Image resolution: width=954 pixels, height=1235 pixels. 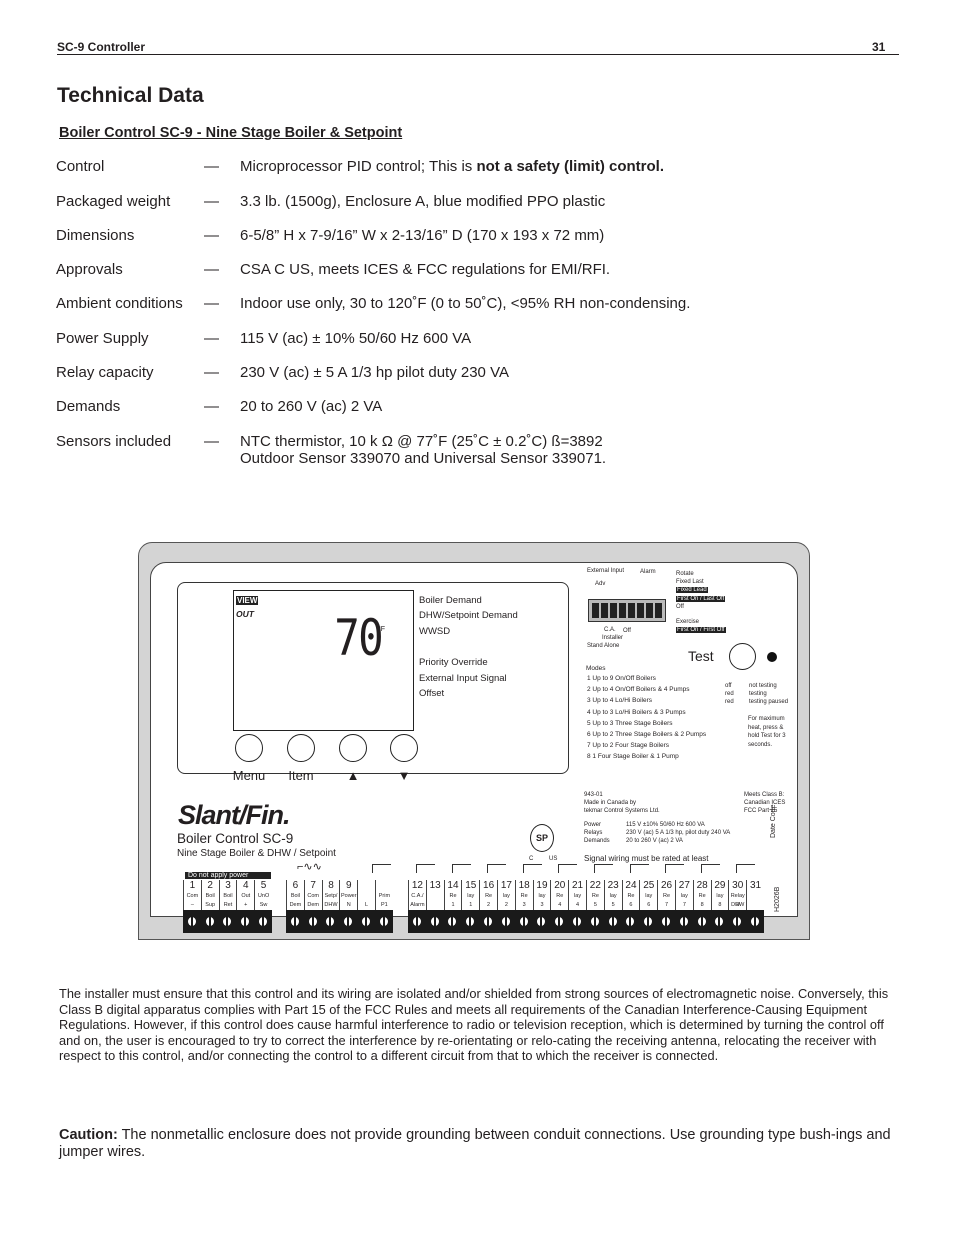 What do you see at coordinates (594, 906) in the screenshot?
I see `terminal-22: 22 Re 5` at bounding box center [594, 906].